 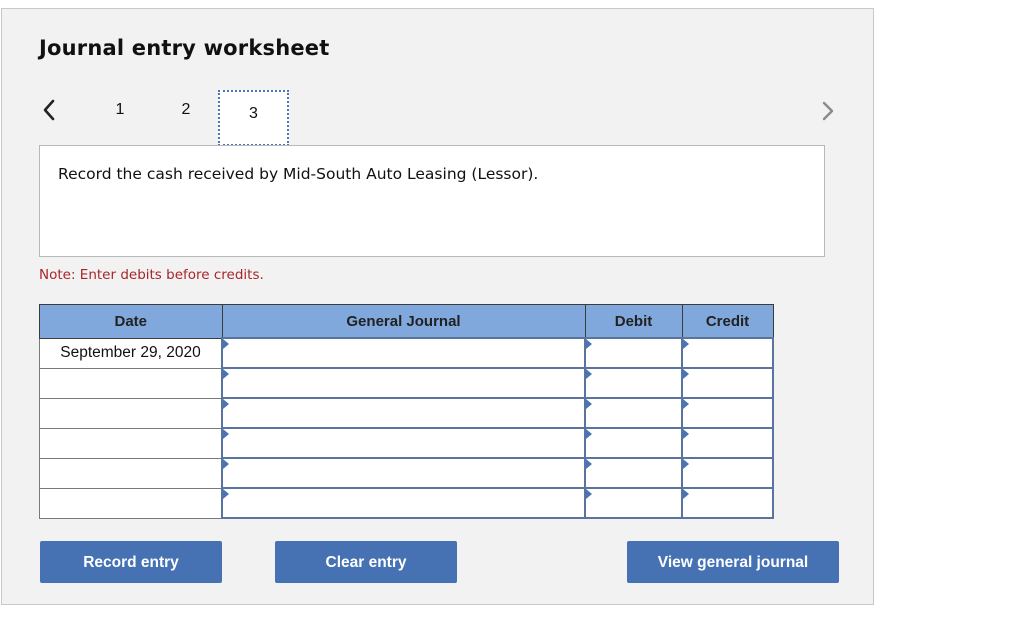 I want to click on record-entry-button: Record entry, so click(x=131, y=562).